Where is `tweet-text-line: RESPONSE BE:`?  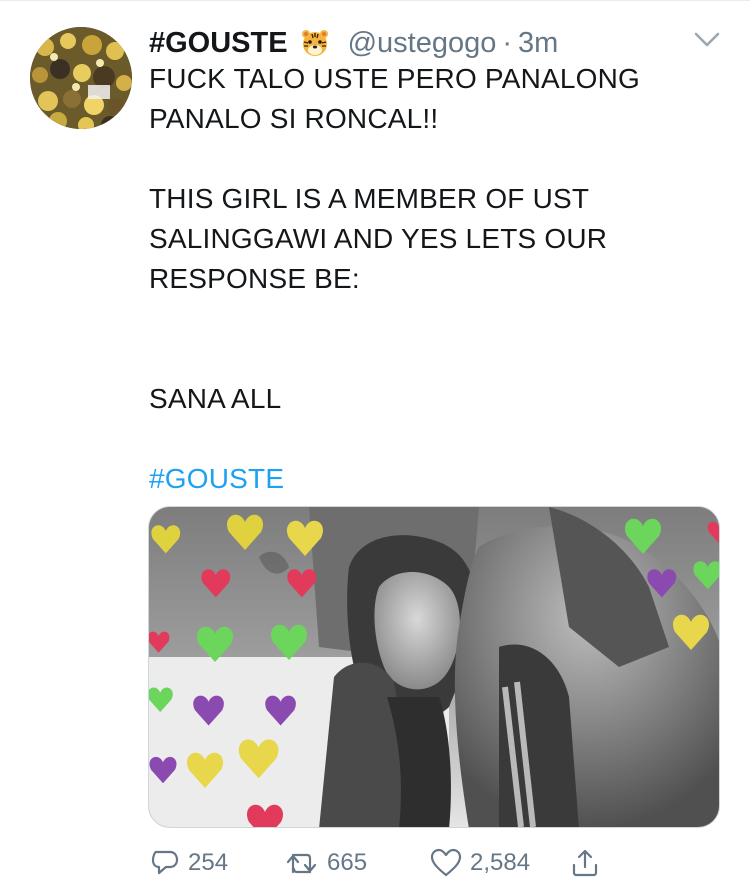 tweet-text-line: RESPONSE BE: is located at coordinates (254, 278).